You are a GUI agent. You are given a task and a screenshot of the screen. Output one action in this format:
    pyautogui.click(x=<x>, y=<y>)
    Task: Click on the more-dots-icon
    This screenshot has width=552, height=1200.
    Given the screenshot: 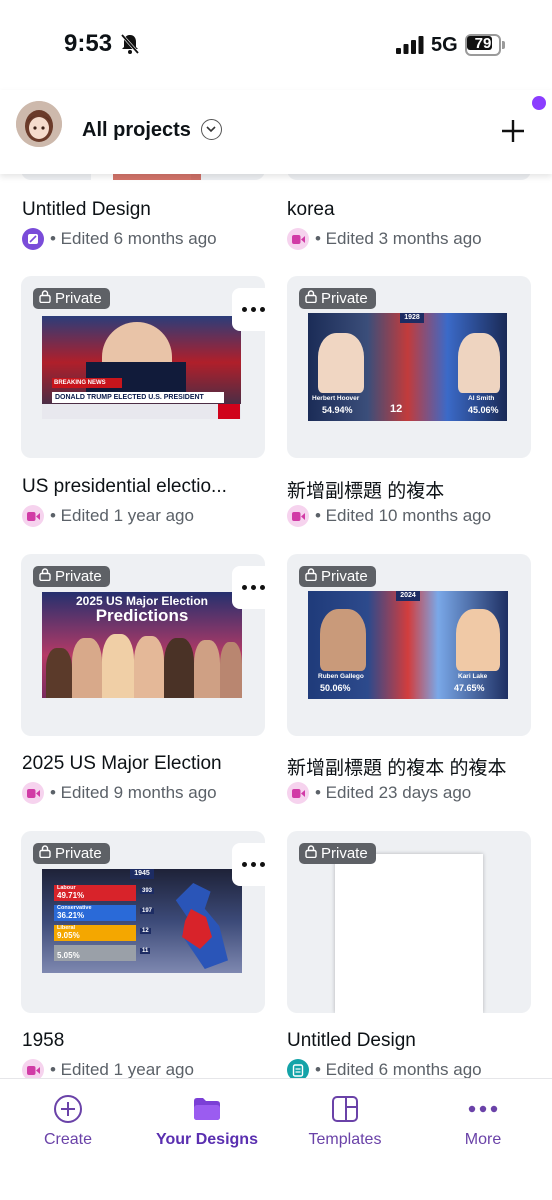 What is the action you would take?
    pyautogui.click(x=483, y=1109)
    